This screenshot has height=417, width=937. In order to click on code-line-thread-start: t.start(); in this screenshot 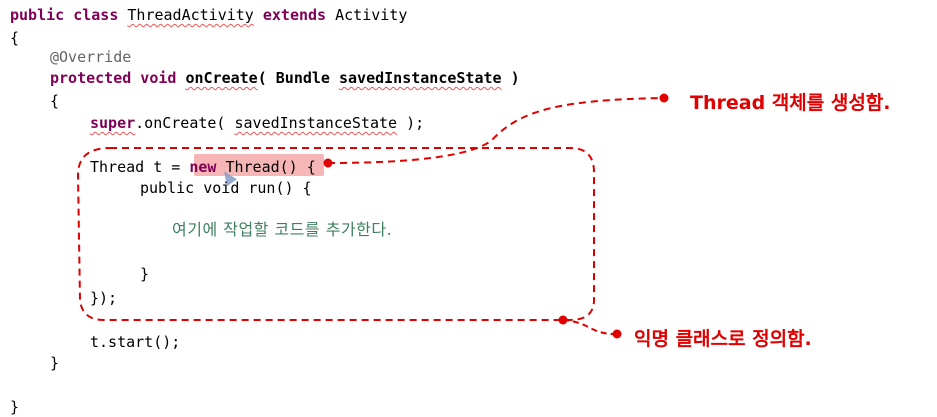, I will do `click(135, 342)`.